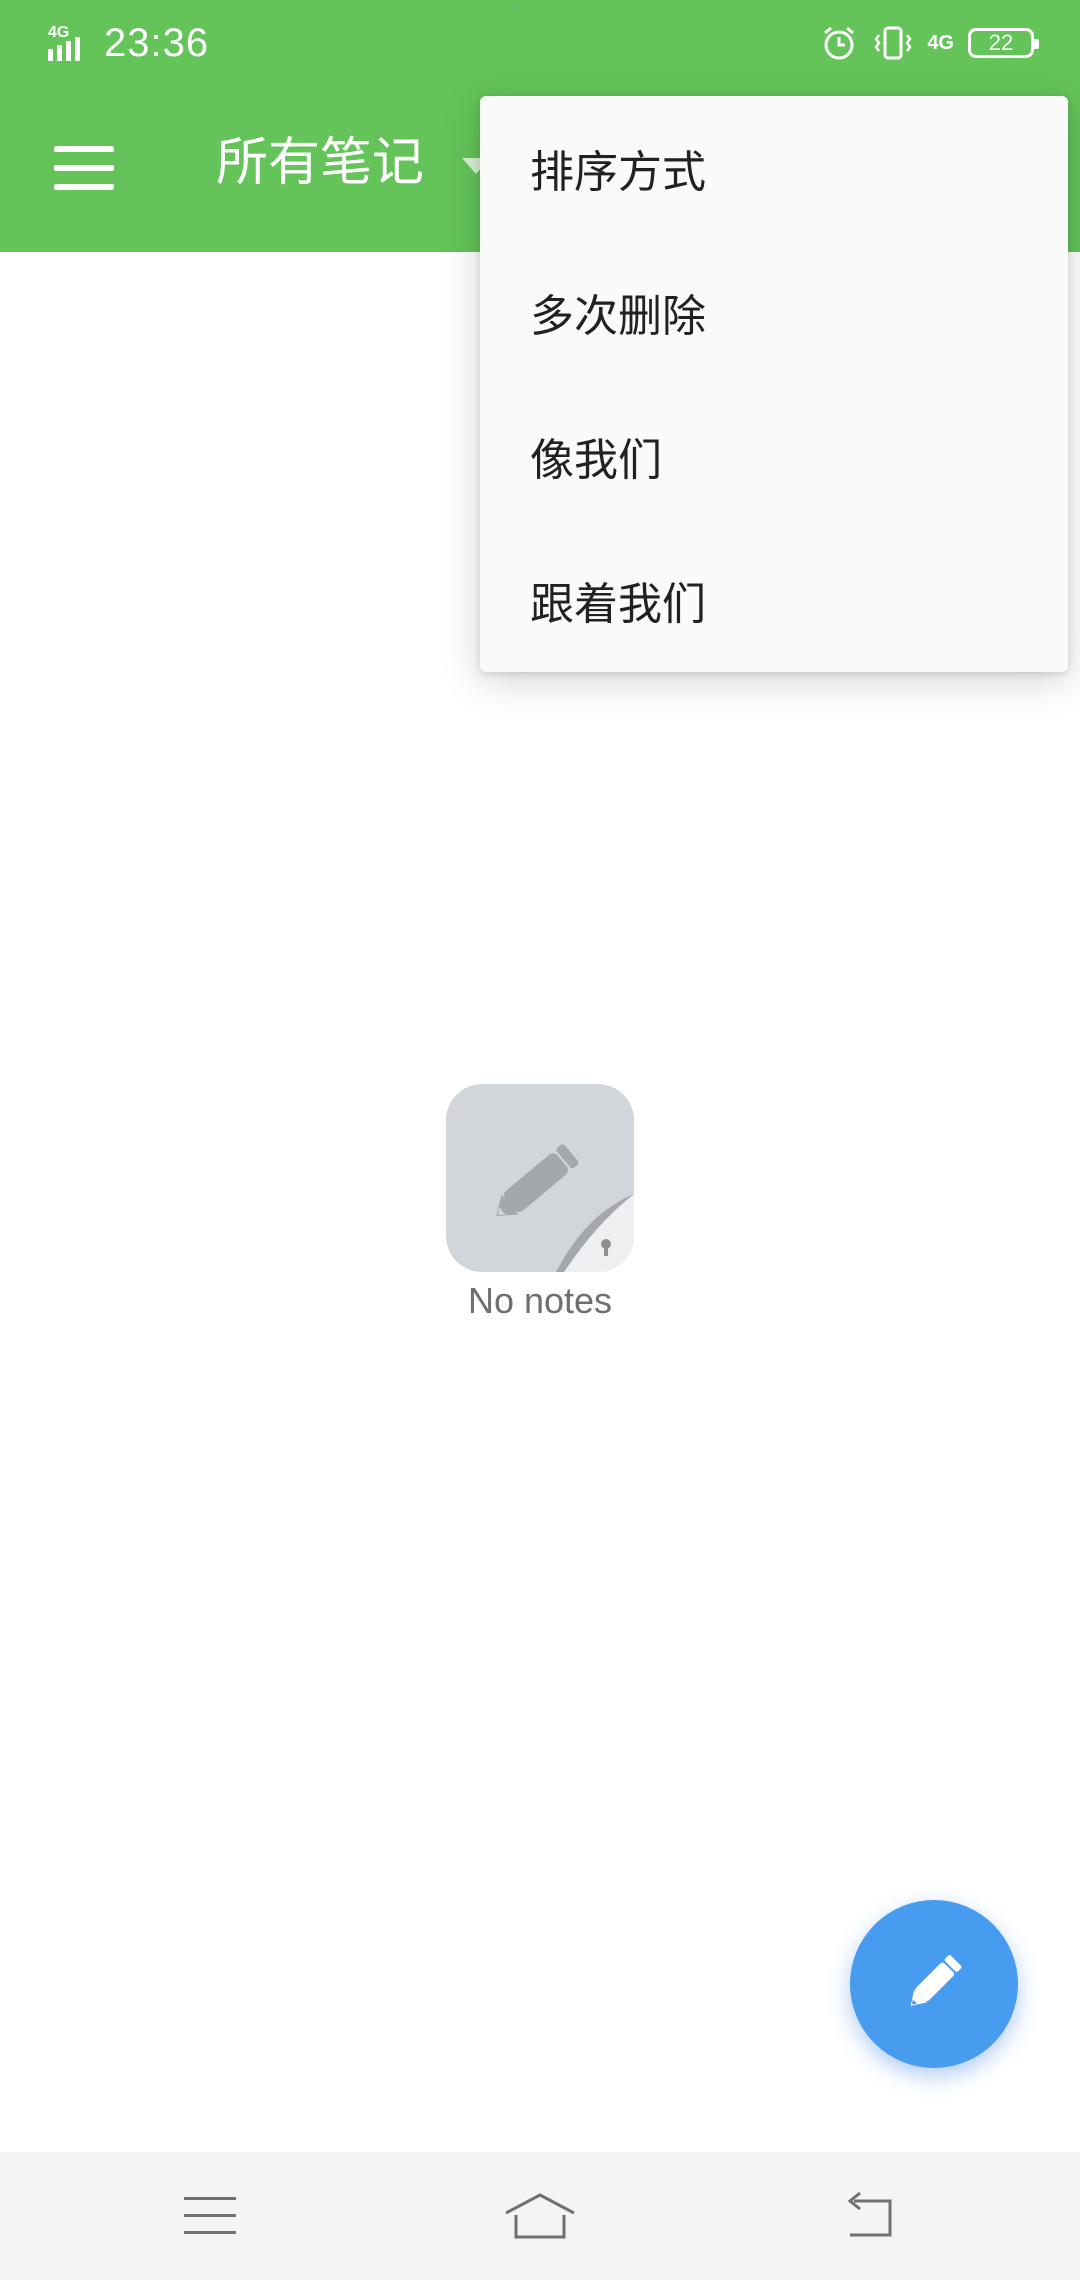  I want to click on status-time: 23:36, so click(157, 42).